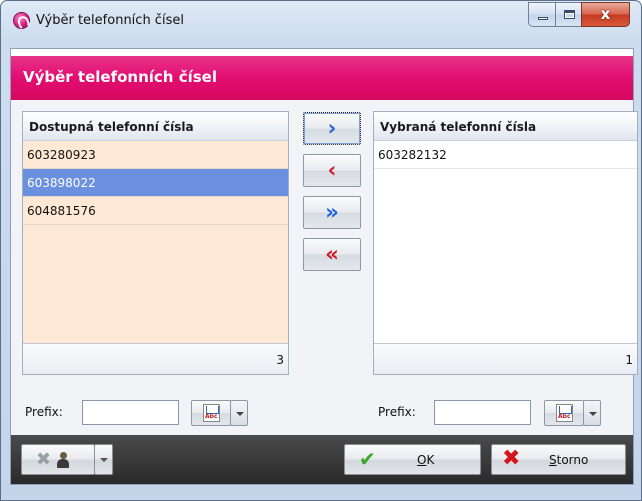 The image size is (642, 501). I want to click on available-number-row: 603280923, so click(155, 155).